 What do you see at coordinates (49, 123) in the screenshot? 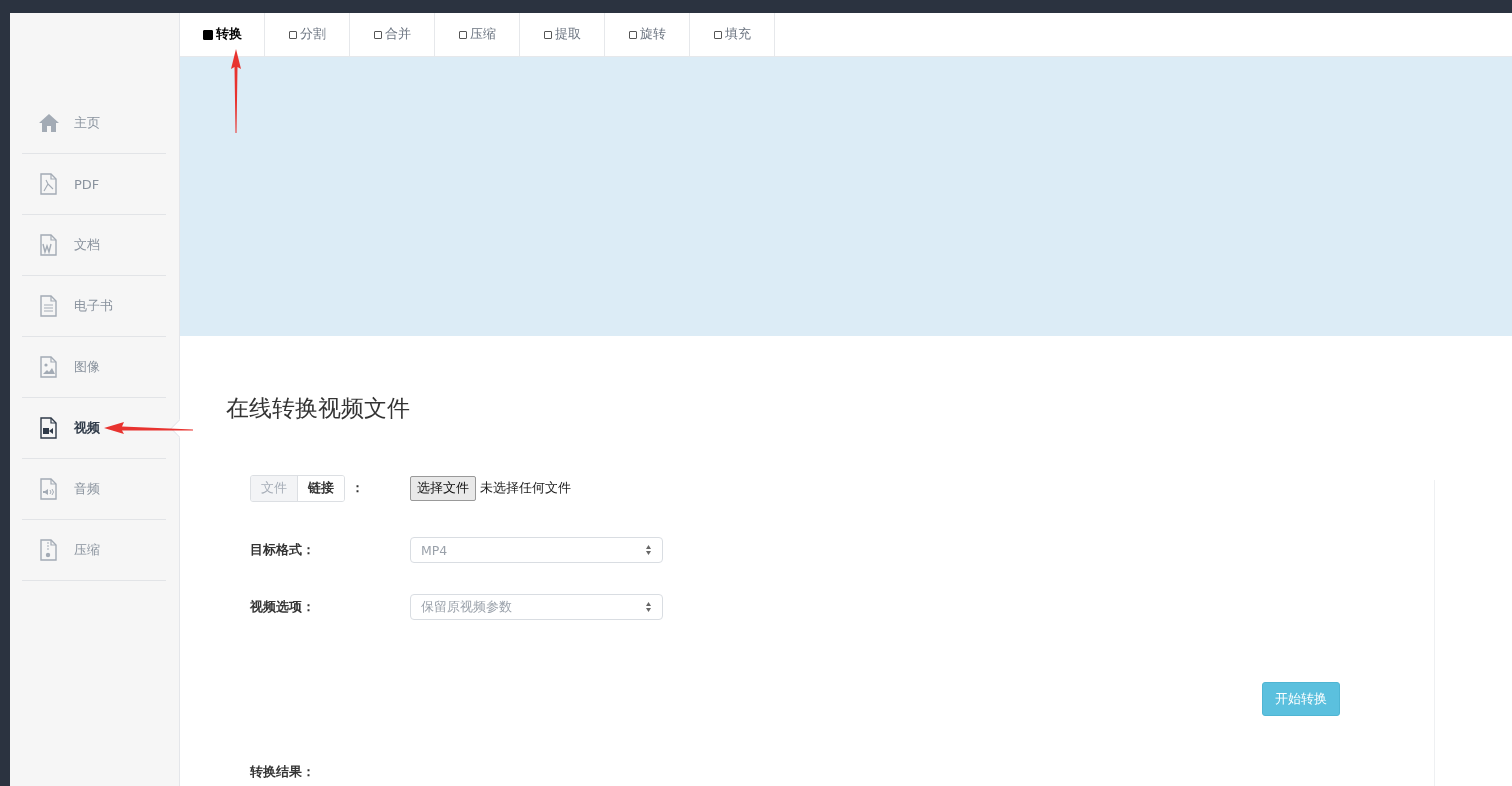
I see `home-icon` at bounding box center [49, 123].